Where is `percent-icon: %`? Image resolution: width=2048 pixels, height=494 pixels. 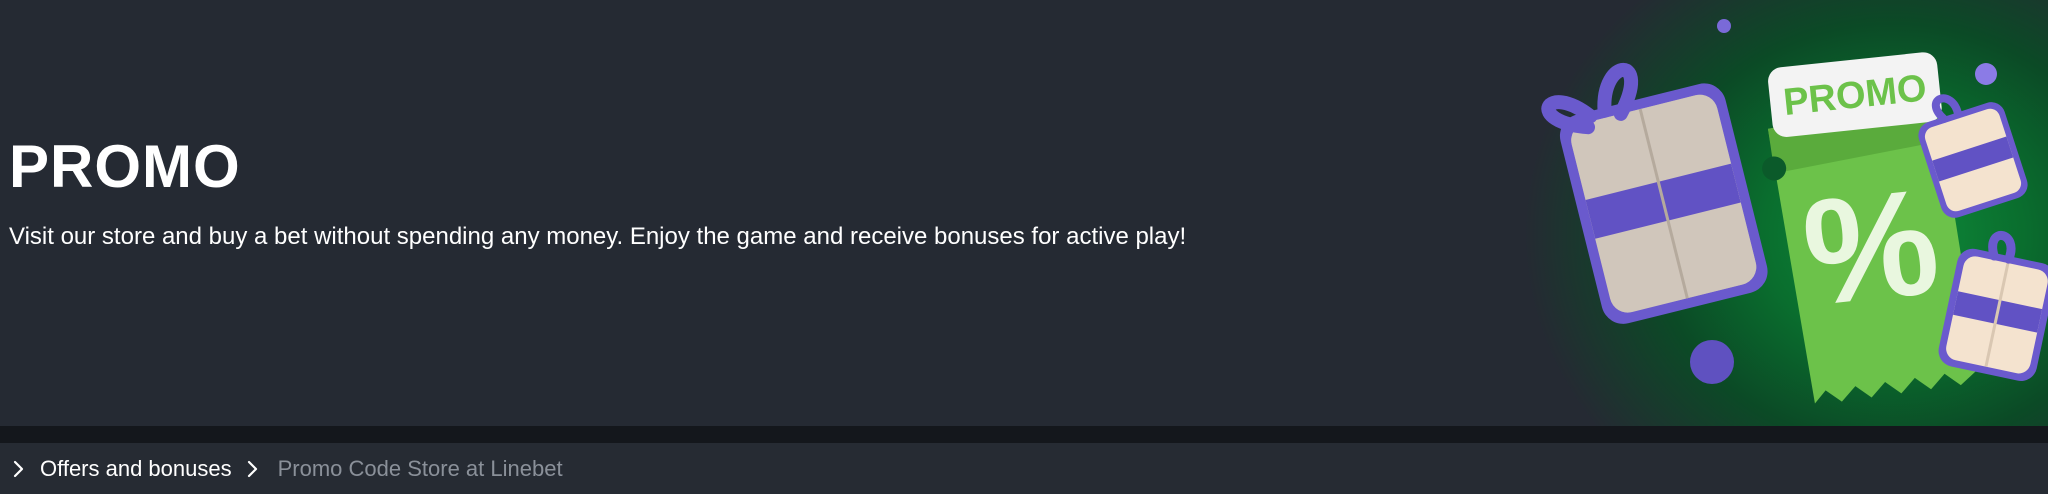
percent-icon: % is located at coordinates (1871, 246).